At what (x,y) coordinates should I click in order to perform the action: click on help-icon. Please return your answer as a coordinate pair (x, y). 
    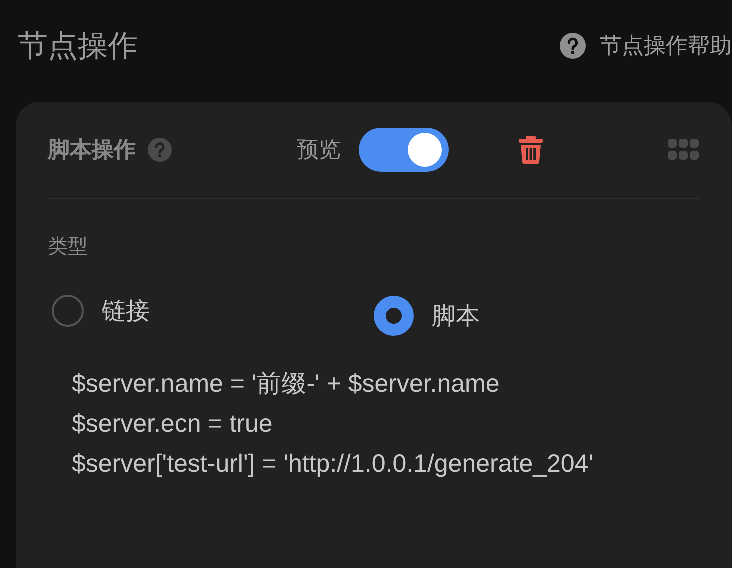
    Looking at the image, I should click on (573, 46).